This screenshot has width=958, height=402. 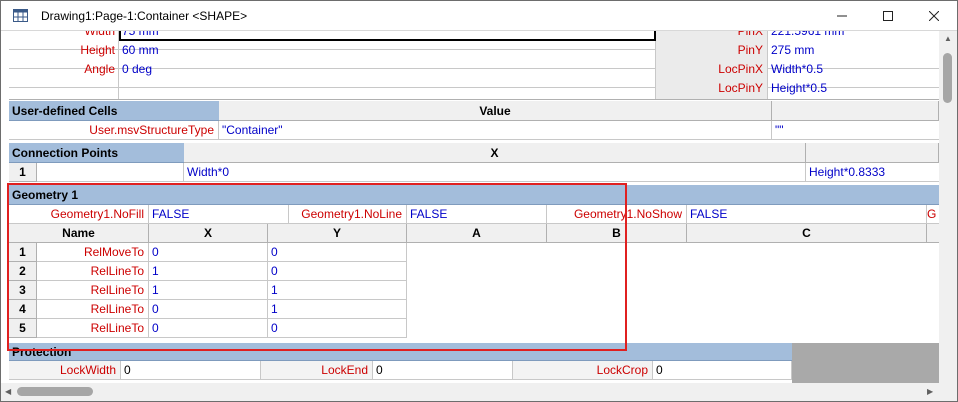 I want to click on close-button, so click(x=934, y=16).